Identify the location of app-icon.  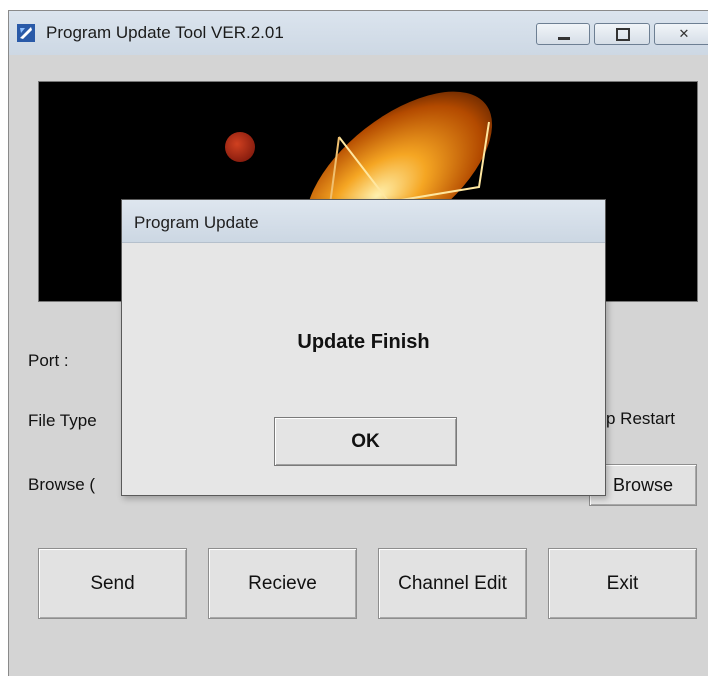
(26, 33).